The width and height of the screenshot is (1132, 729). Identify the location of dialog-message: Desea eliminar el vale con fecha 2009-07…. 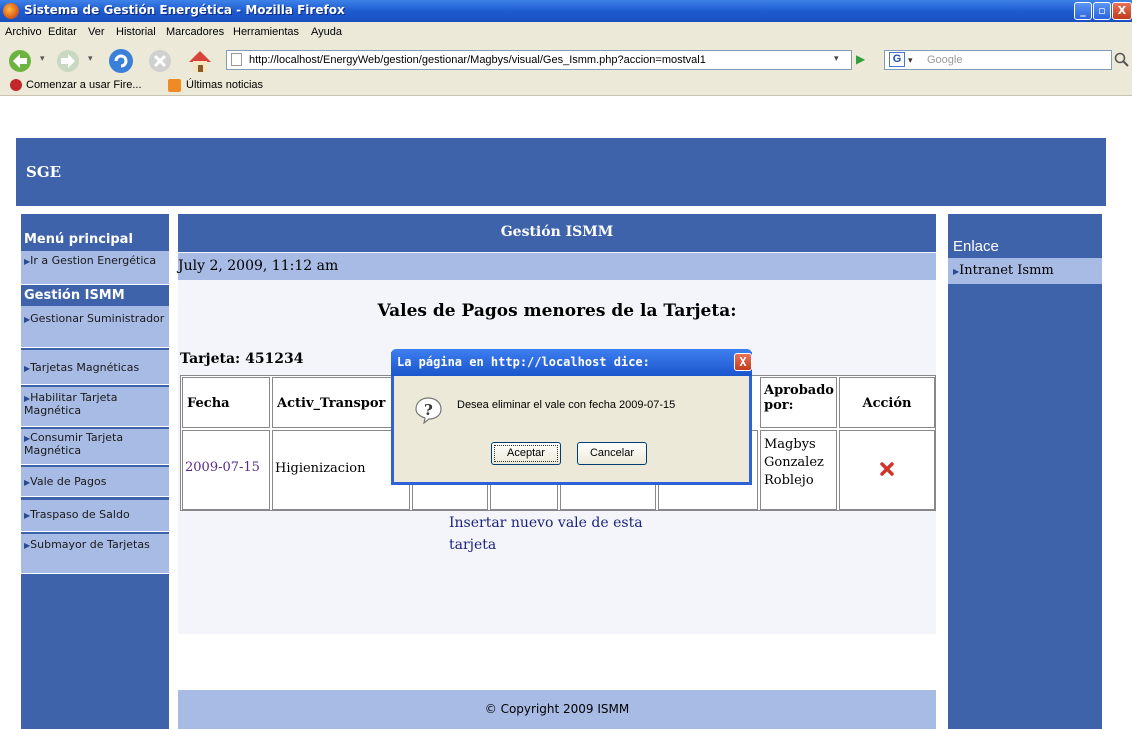
(566, 405).